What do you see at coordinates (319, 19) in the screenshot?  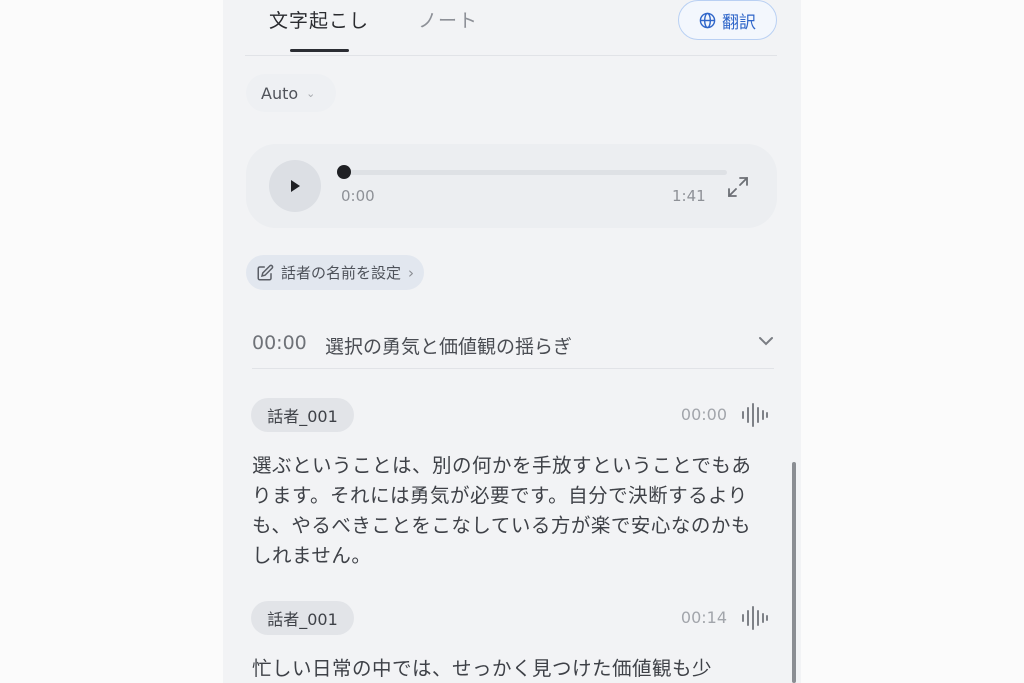 I see `tab-transcript: 文字起こし` at bounding box center [319, 19].